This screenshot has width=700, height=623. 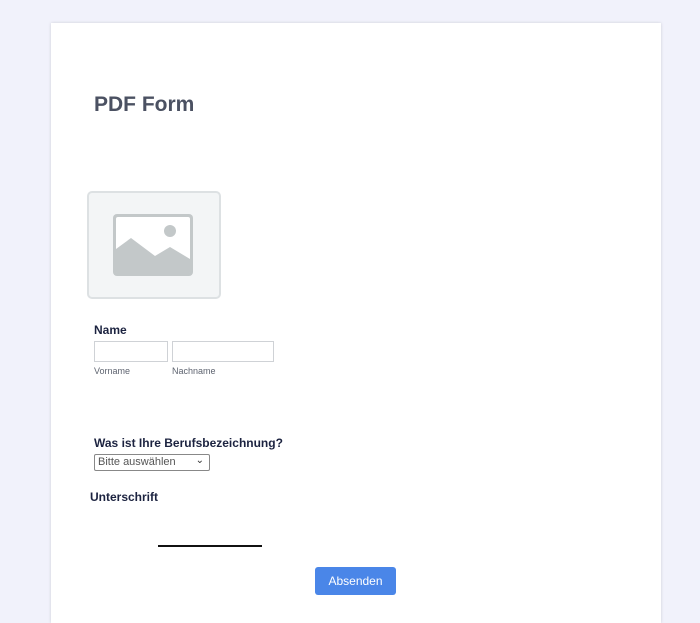 I want to click on image-placeholder-icon, so click(x=153, y=245).